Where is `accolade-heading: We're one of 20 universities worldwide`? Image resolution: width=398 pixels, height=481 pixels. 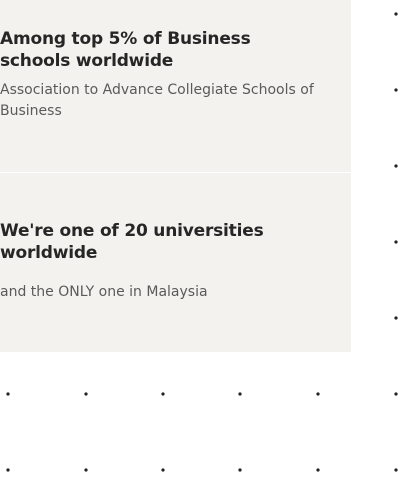 accolade-heading: We're one of 20 universities worldwide is located at coordinates (132, 242).